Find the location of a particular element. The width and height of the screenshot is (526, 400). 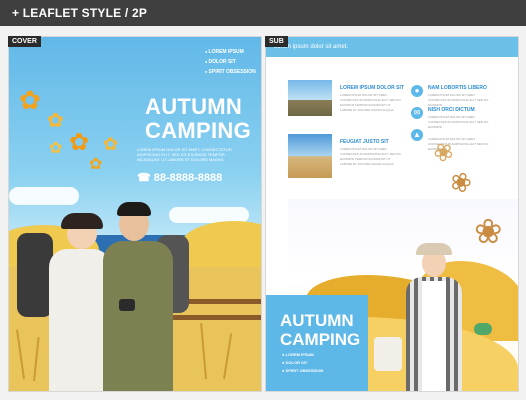

sub-banner: Lorem ipsum dolor sit amet. is located at coordinates (392, 47).